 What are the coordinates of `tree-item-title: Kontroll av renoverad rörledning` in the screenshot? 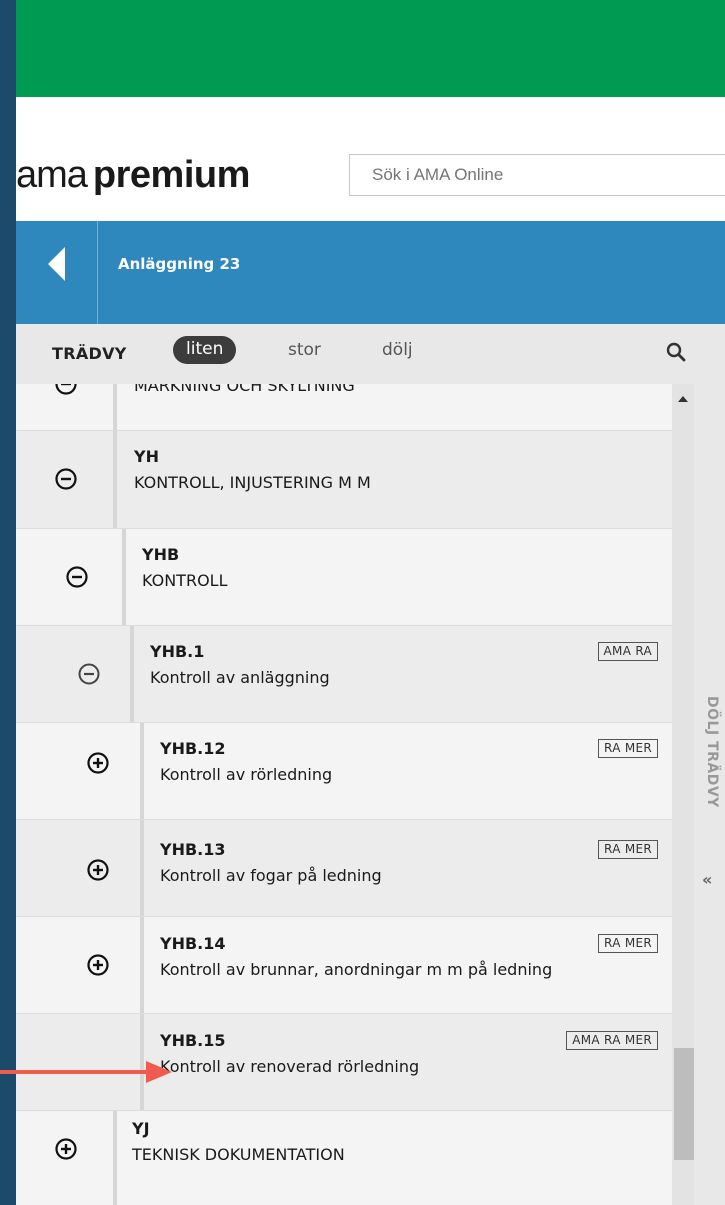 It's located at (290, 1066).